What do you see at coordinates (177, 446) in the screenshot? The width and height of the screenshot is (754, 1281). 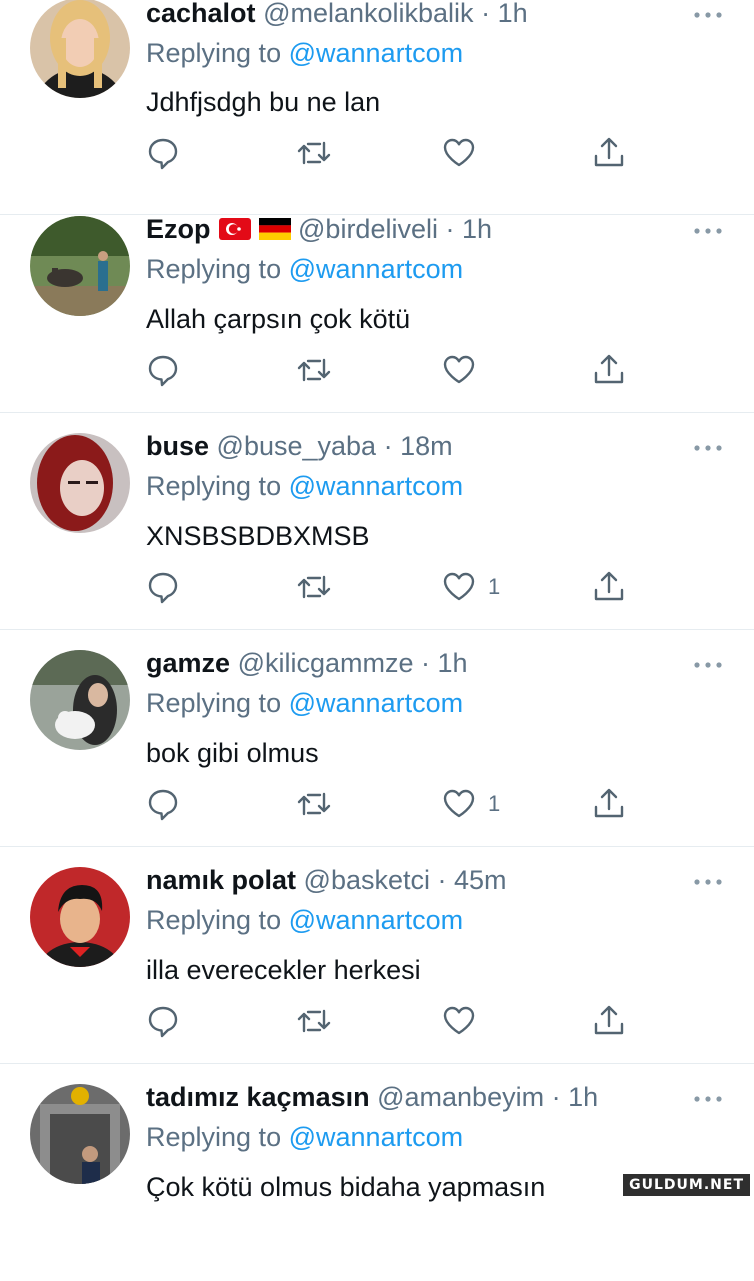 I see `display-name: buse` at bounding box center [177, 446].